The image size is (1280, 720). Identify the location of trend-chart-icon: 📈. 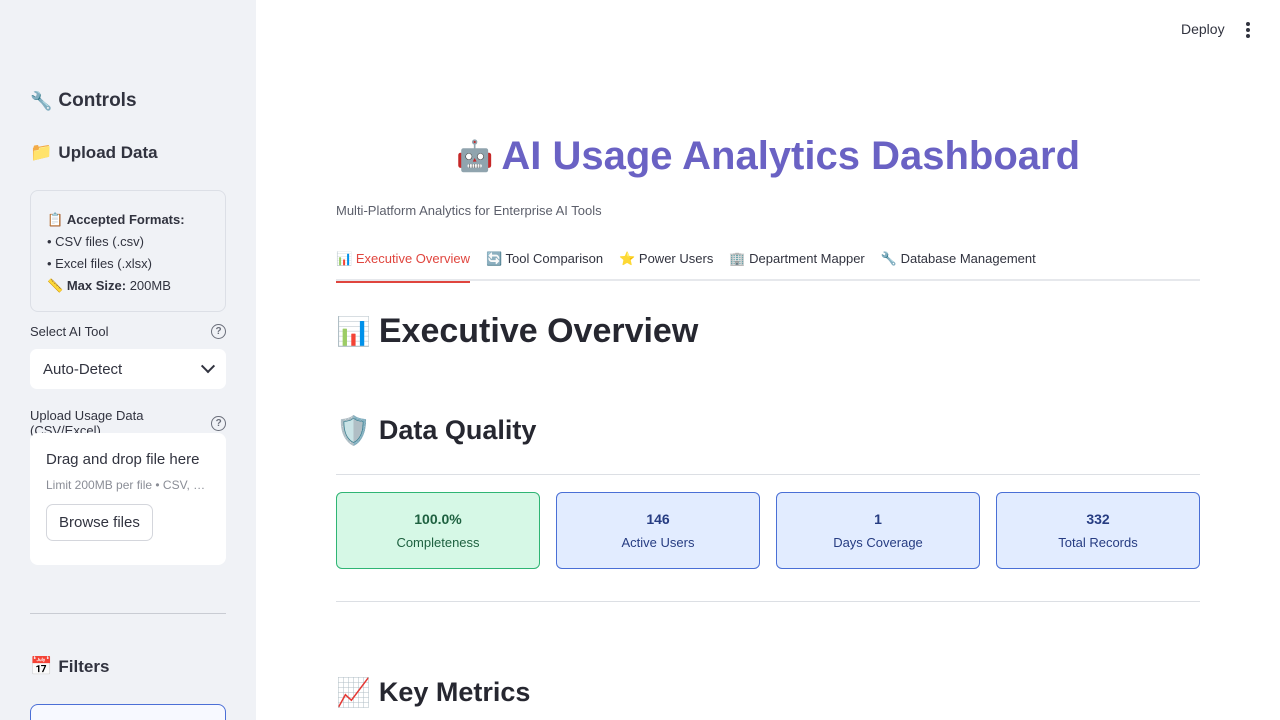
(353, 692).